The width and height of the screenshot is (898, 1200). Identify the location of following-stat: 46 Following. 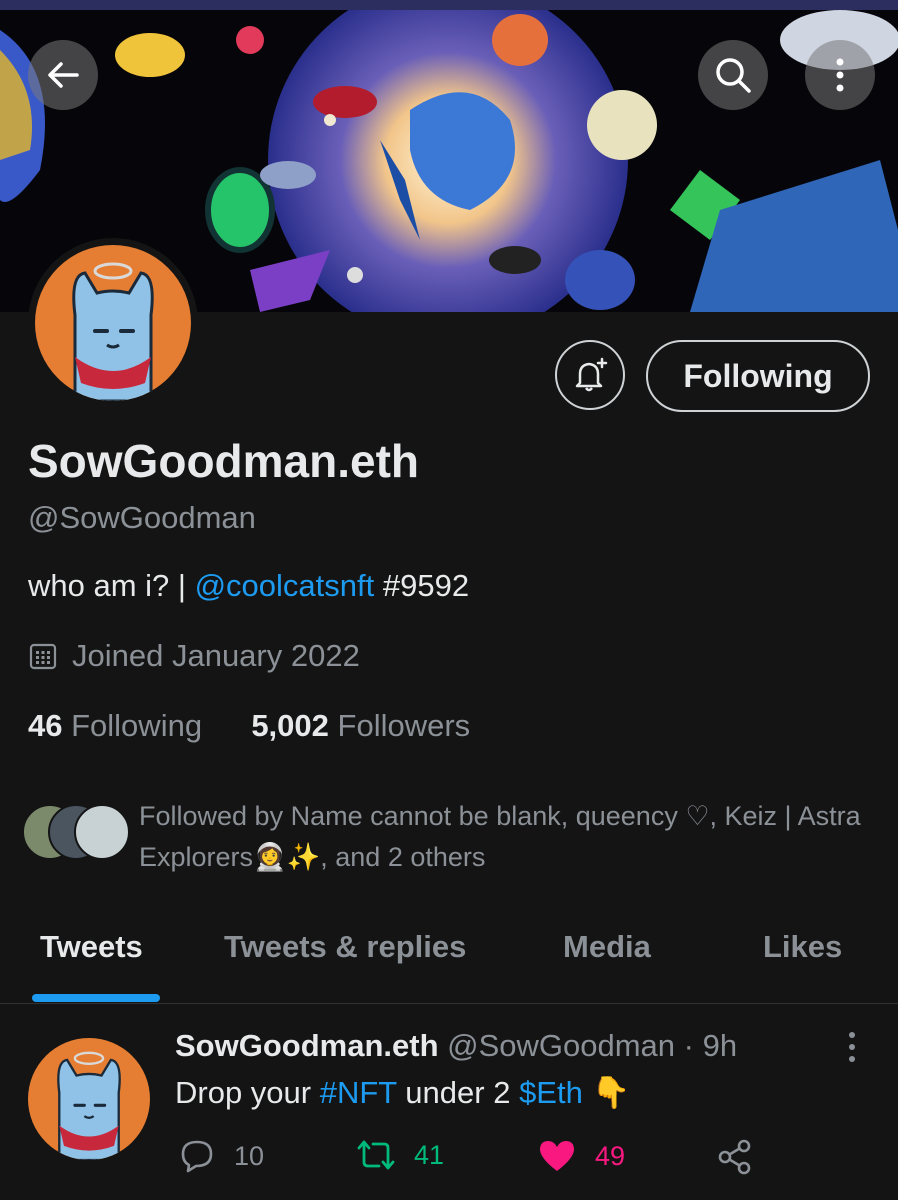
(115, 725).